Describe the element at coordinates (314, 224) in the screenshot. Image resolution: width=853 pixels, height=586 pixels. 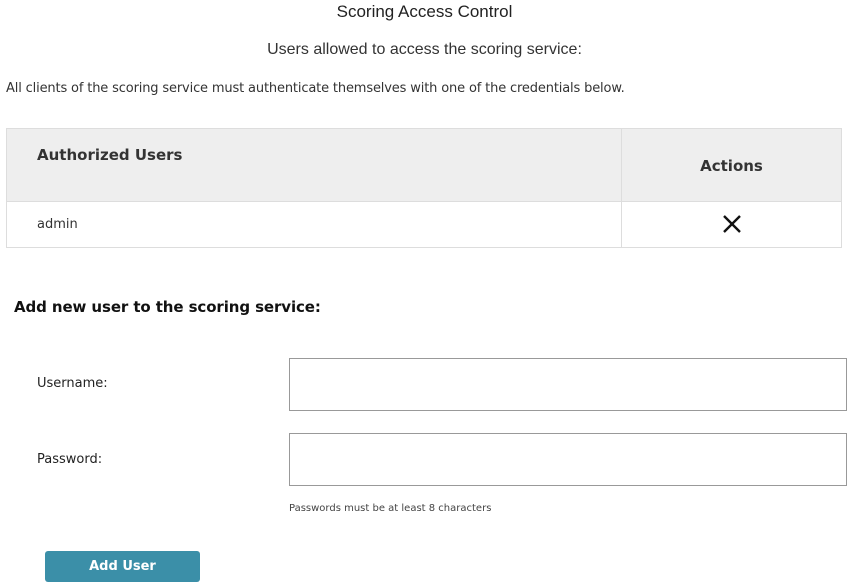
I see `user-name-cell: admin` at that location.